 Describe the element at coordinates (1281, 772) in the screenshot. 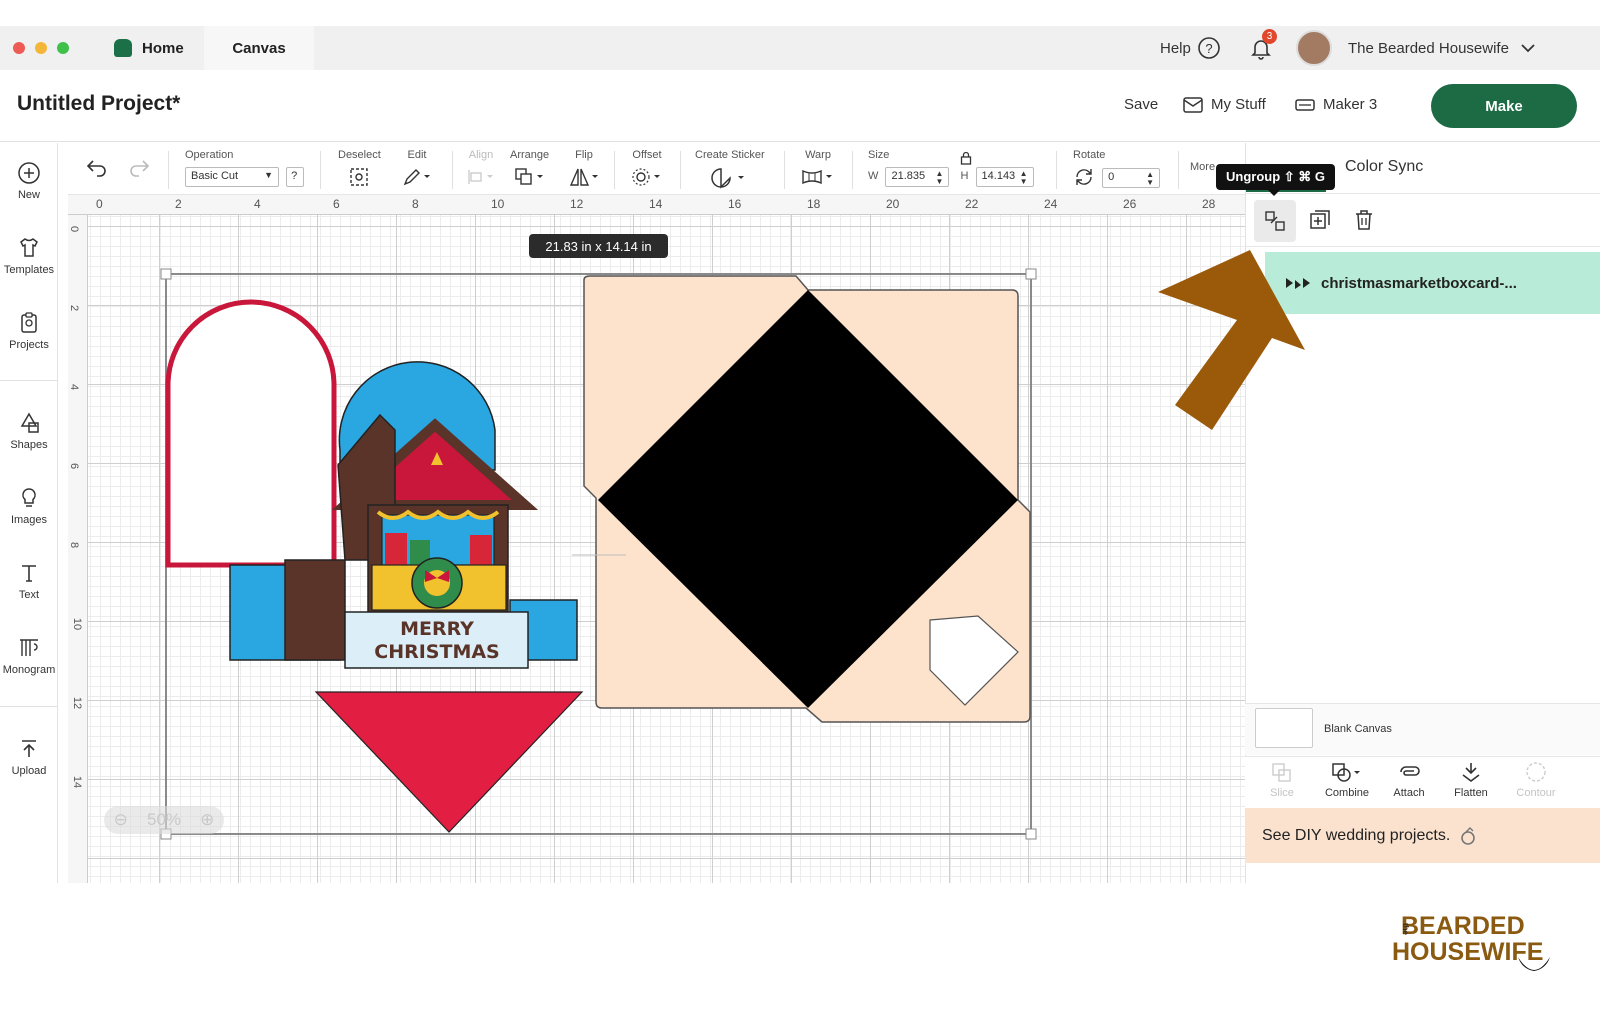

I see `slice-icon` at that location.